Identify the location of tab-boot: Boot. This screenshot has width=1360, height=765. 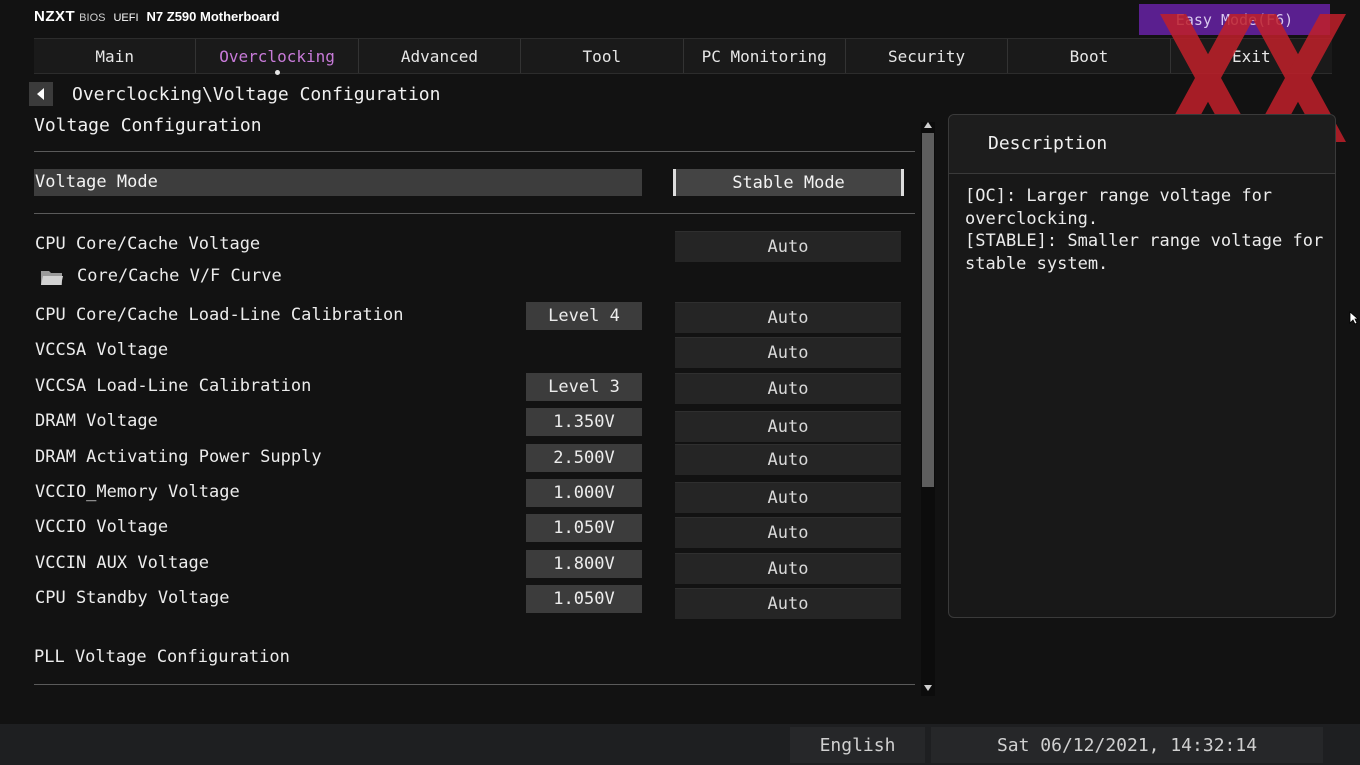
(1088, 56).